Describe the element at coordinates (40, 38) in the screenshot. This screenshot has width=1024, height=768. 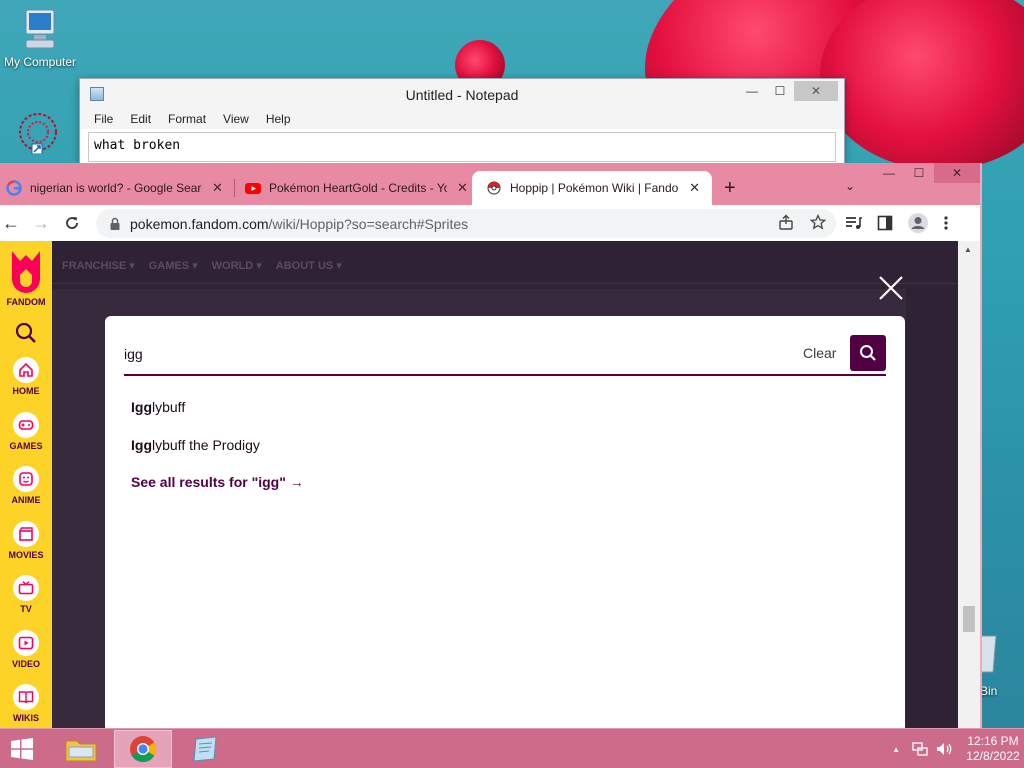
I see `desktop-icon-my-computer: My Computer` at that location.